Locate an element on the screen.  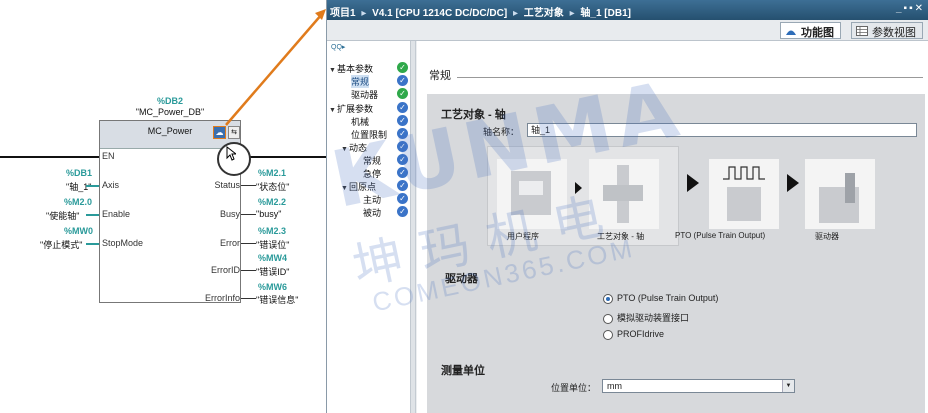
position-unit-label: 位置单位： is located at coordinates (574, 388).